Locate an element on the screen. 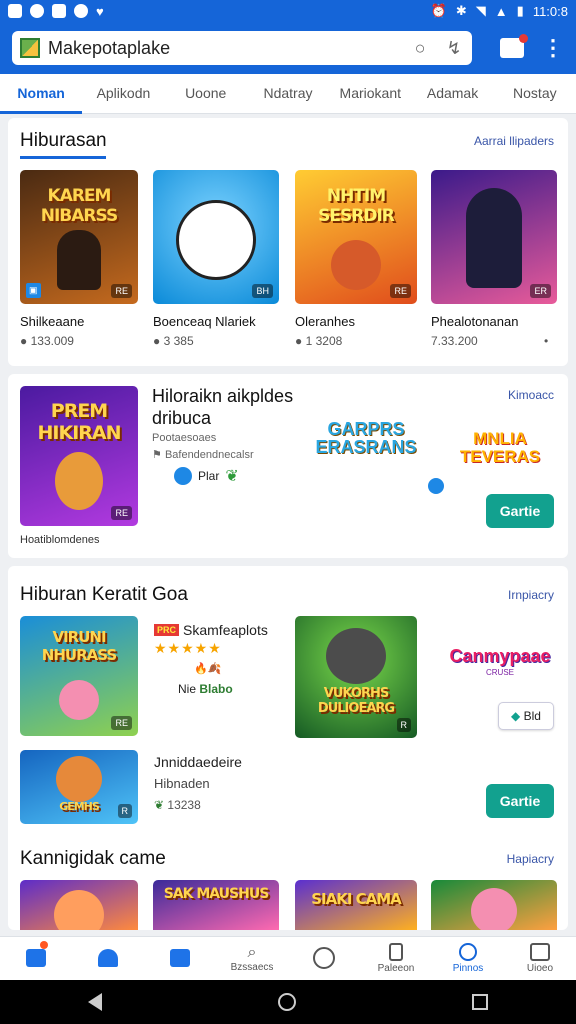  app-name: Phealotonanan is located at coordinates (474, 321).